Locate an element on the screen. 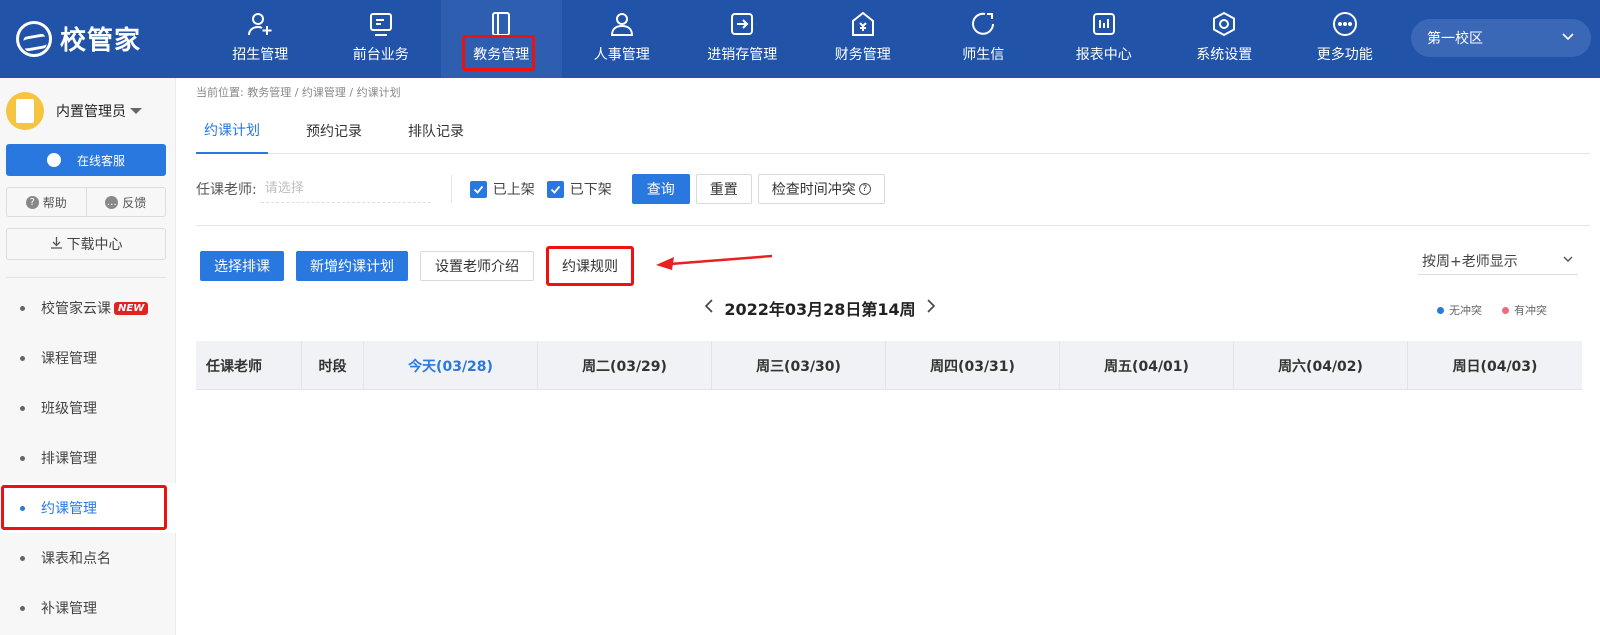  caret-down-icon is located at coordinates (136, 111).